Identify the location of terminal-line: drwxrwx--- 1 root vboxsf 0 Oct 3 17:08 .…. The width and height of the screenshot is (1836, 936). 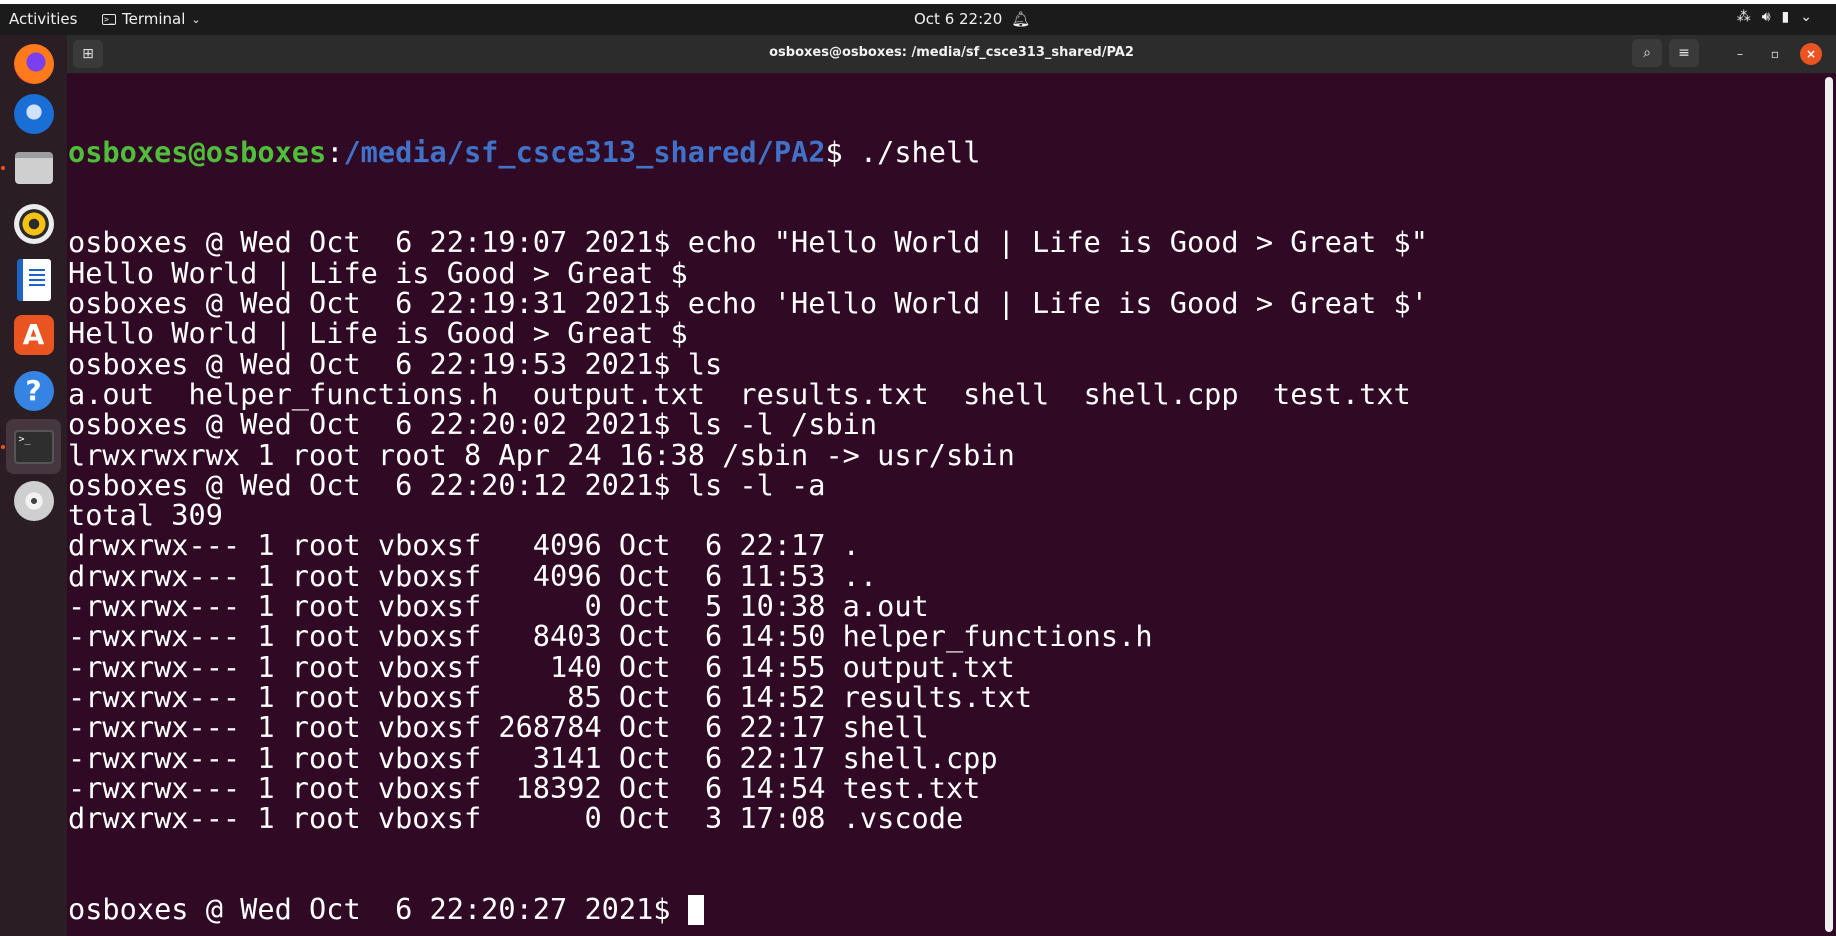
(516, 818).